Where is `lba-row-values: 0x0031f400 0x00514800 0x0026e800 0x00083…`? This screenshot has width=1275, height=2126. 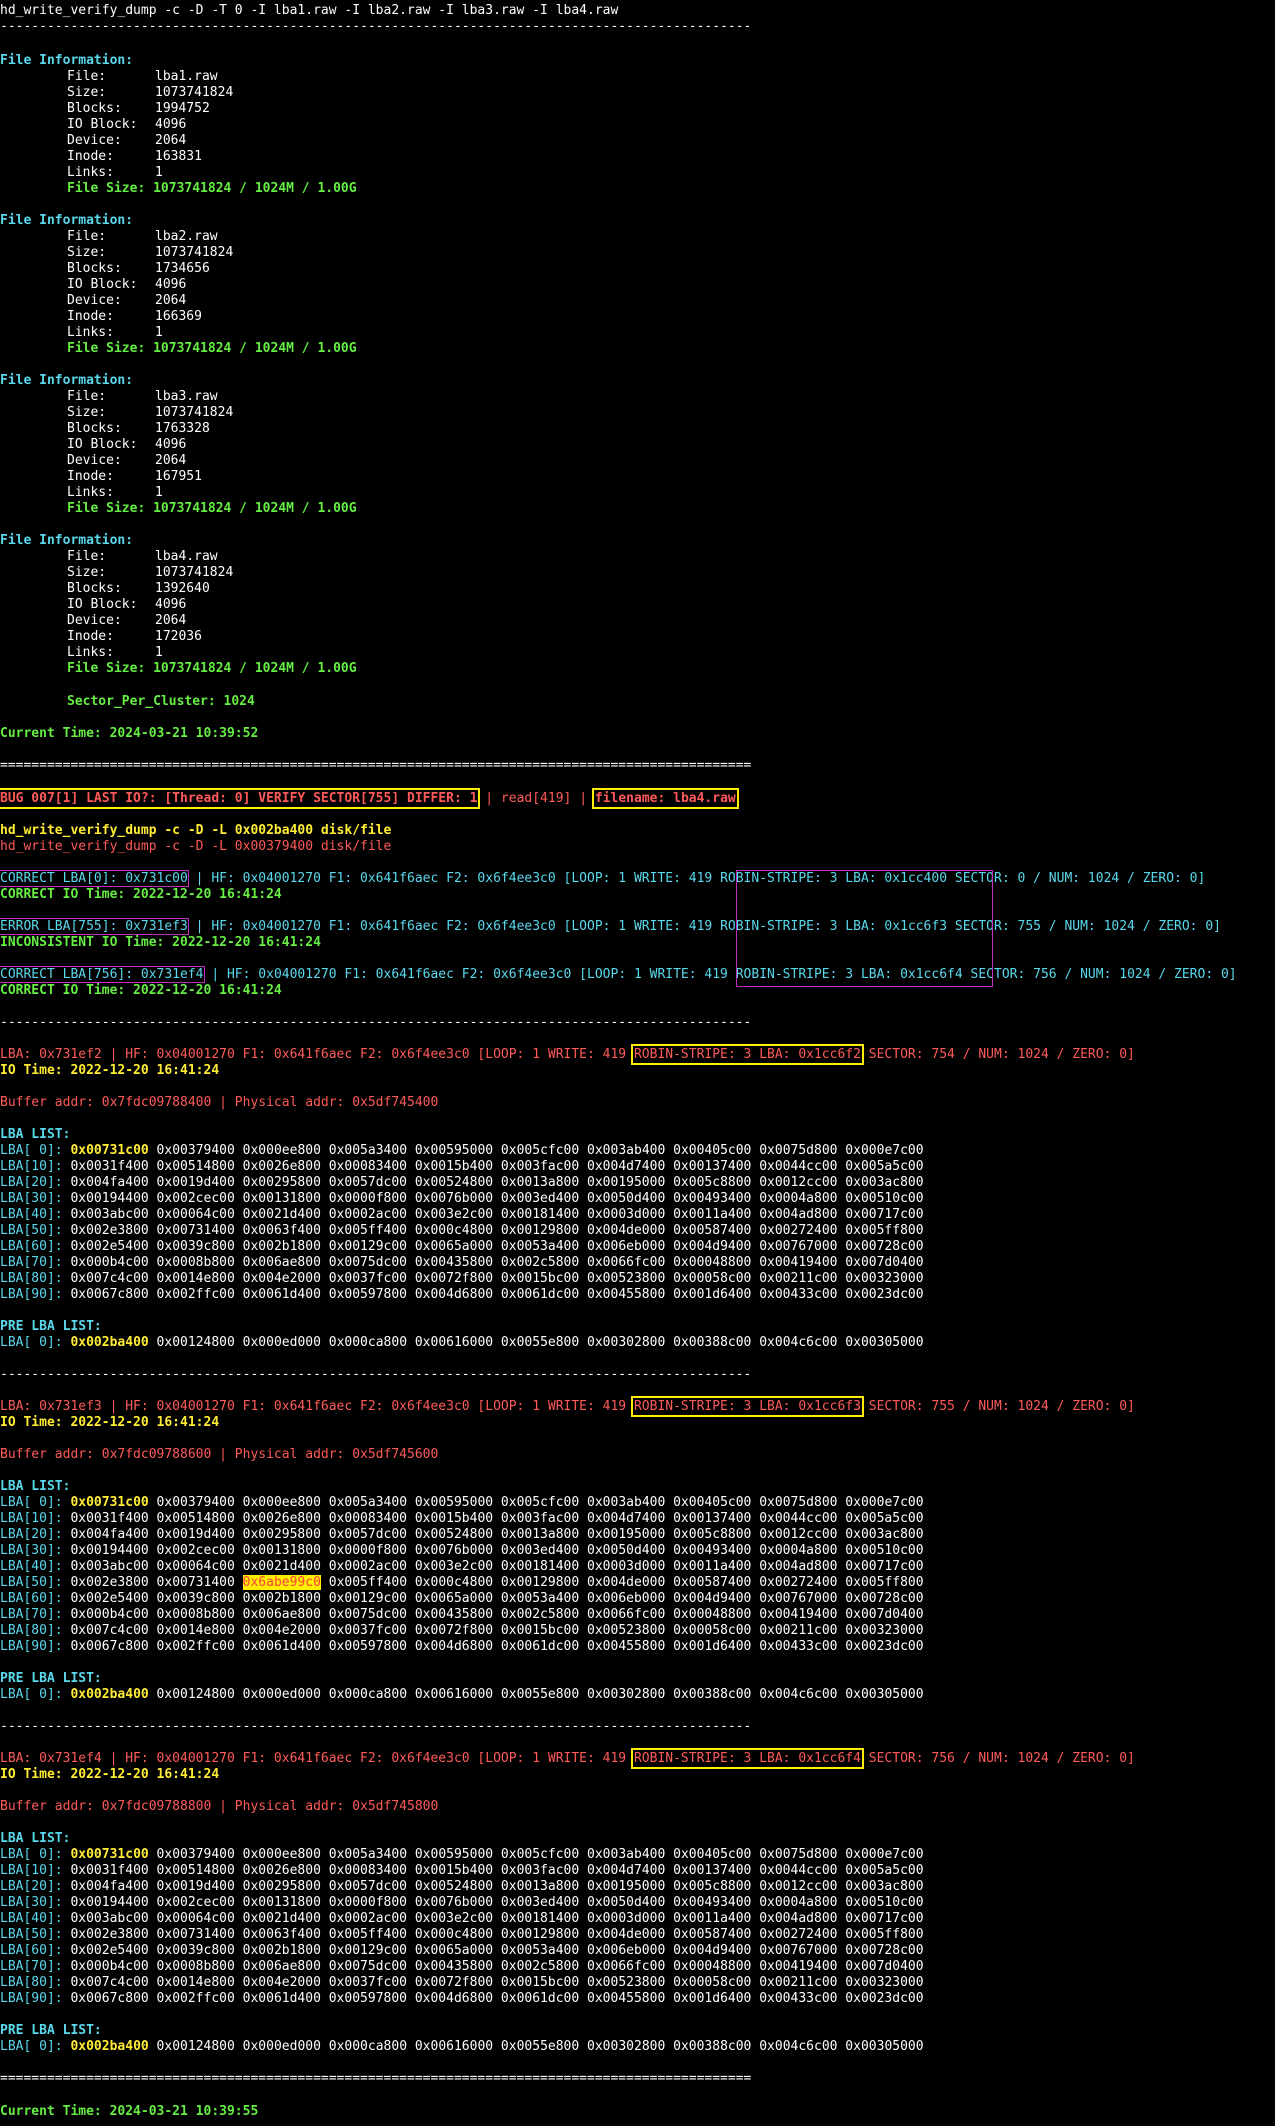
lba-row-values: 0x0031f400 0x00514800 0x0026e800 0x00083… is located at coordinates (497, 1870).